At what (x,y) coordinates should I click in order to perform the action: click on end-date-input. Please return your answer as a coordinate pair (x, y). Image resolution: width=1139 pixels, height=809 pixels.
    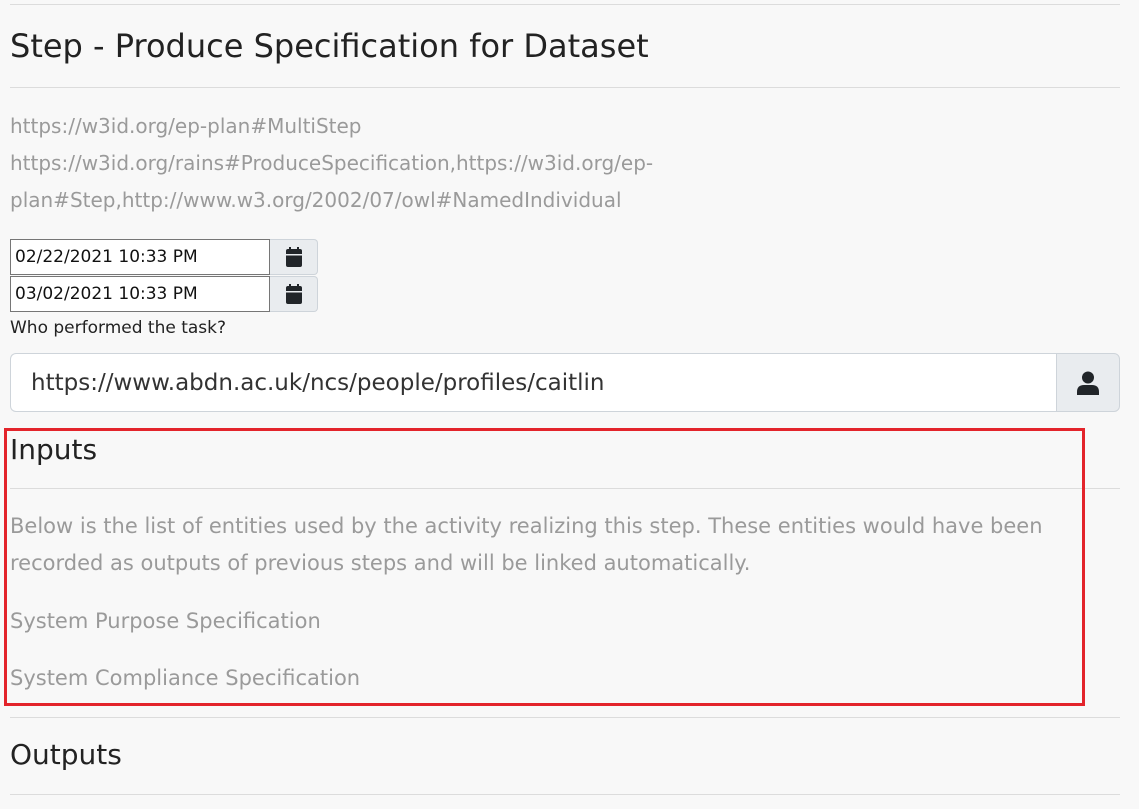
    Looking at the image, I should click on (140, 294).